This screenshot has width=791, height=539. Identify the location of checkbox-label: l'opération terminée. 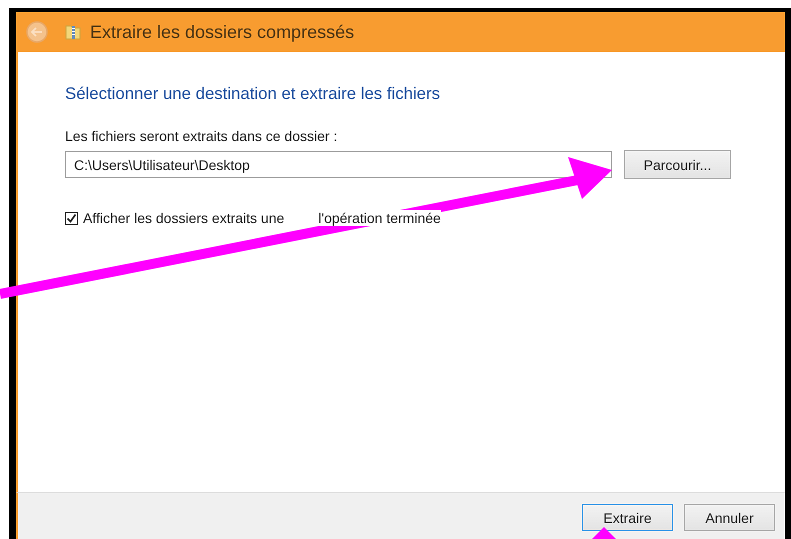
(379, 218).